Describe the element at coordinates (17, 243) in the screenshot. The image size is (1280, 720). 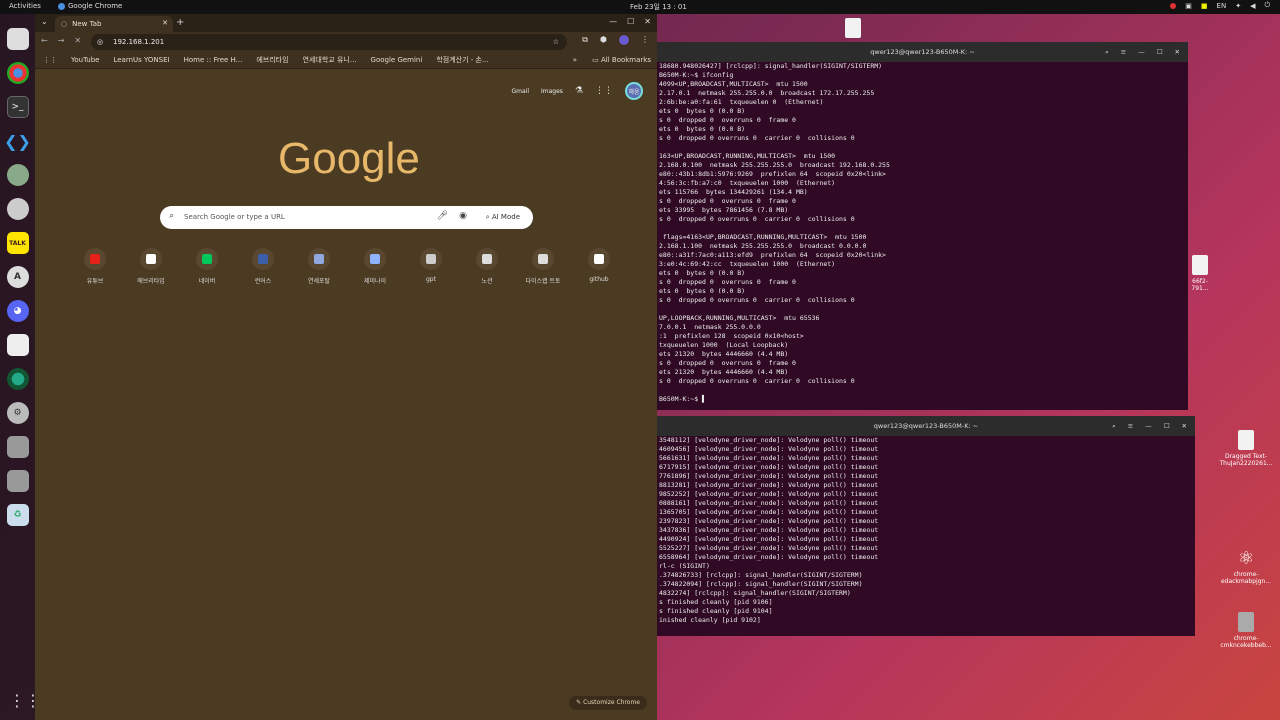
I see `kakaotalk-icon: TALK` at that location.